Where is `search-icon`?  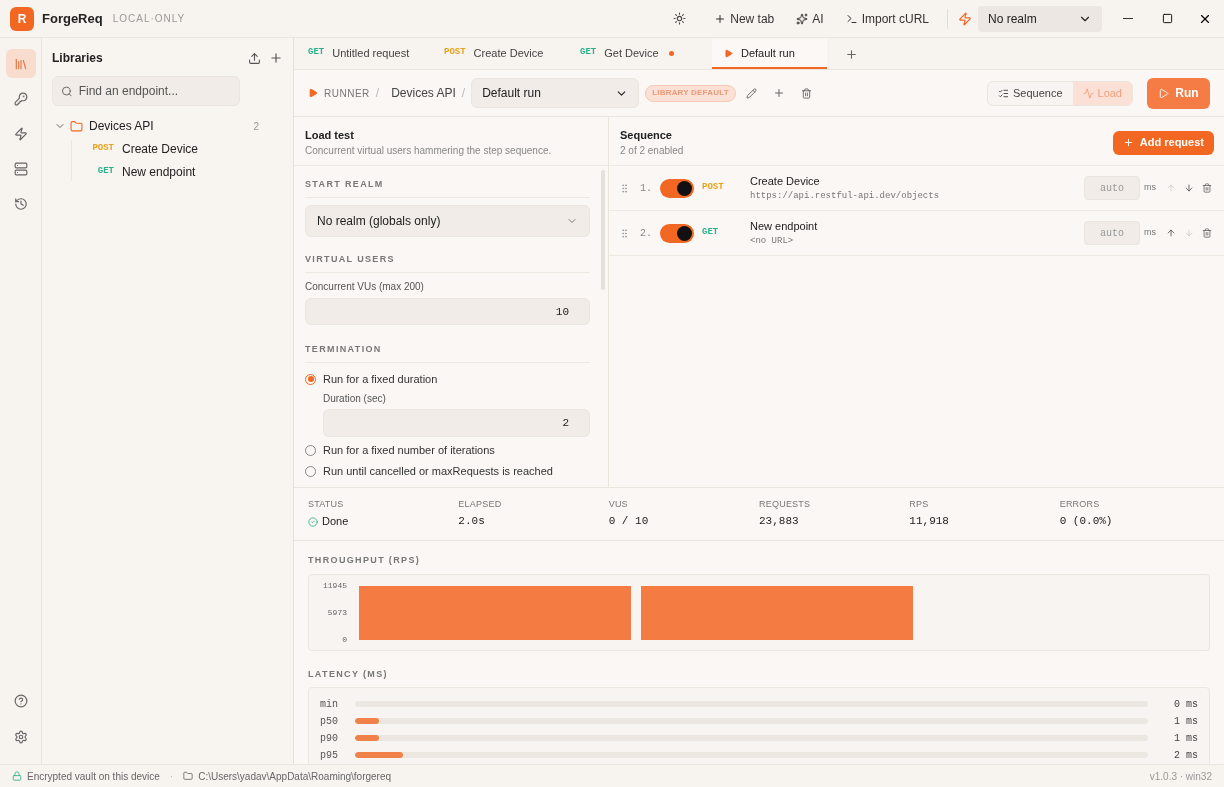
search-icon is located at coordinates (67, 91).